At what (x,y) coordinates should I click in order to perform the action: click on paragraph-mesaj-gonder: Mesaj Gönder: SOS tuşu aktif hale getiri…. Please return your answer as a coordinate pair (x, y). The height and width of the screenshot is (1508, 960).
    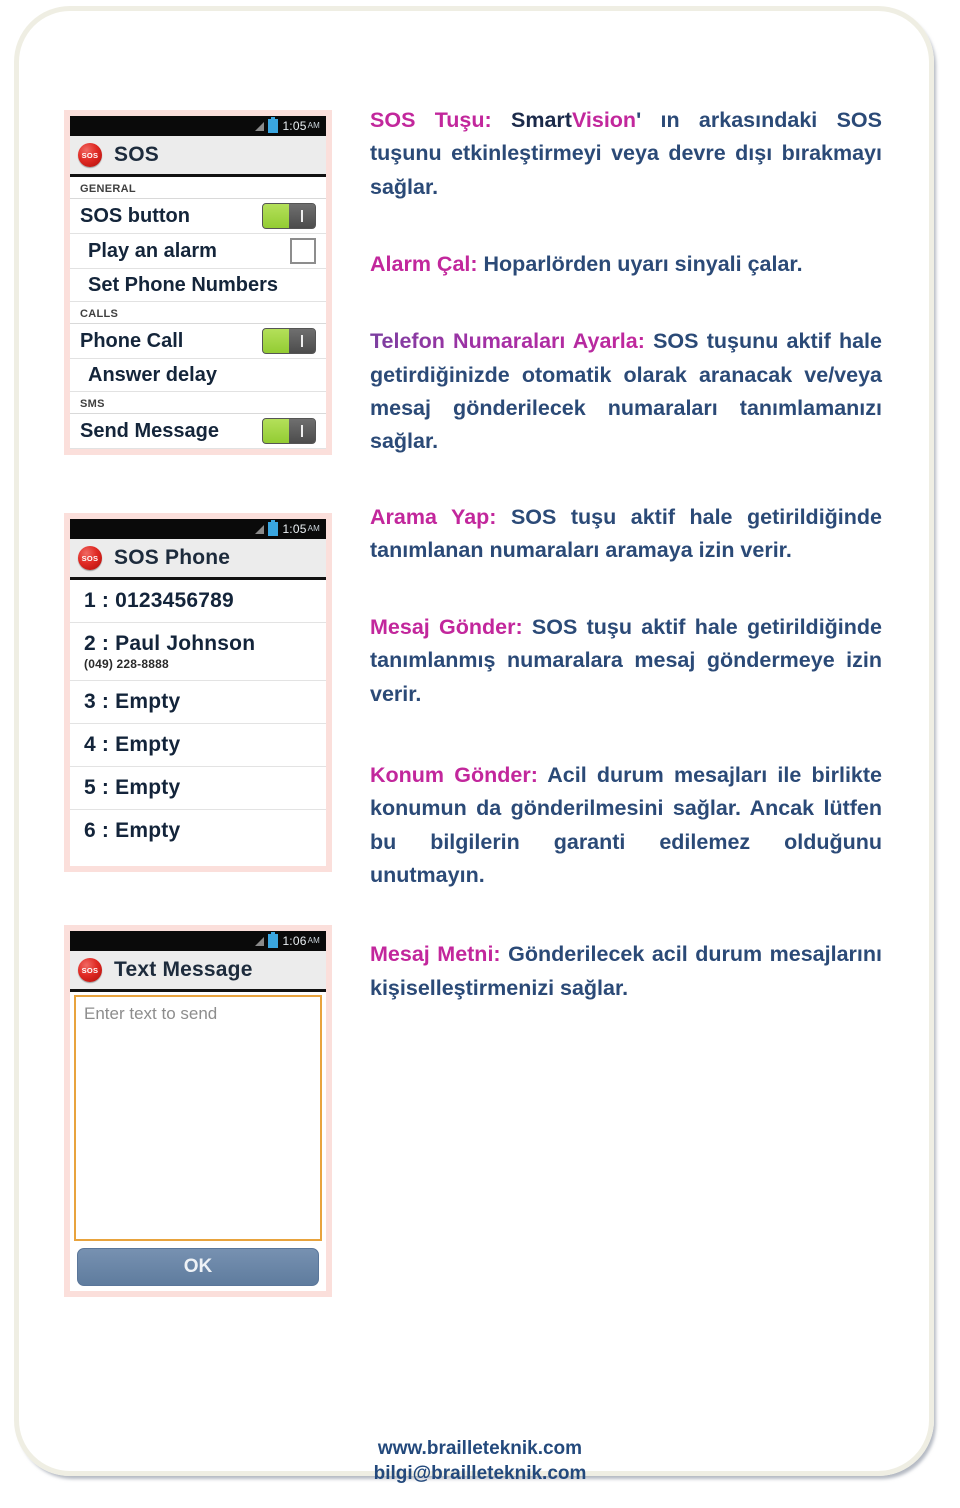
    Looking at the image, I should click on (626, 661).